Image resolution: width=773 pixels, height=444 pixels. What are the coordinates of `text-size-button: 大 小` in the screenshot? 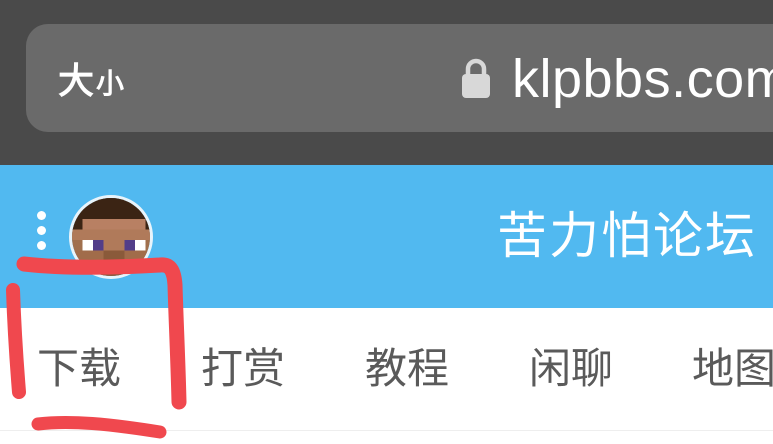 It's located at (91, 80).